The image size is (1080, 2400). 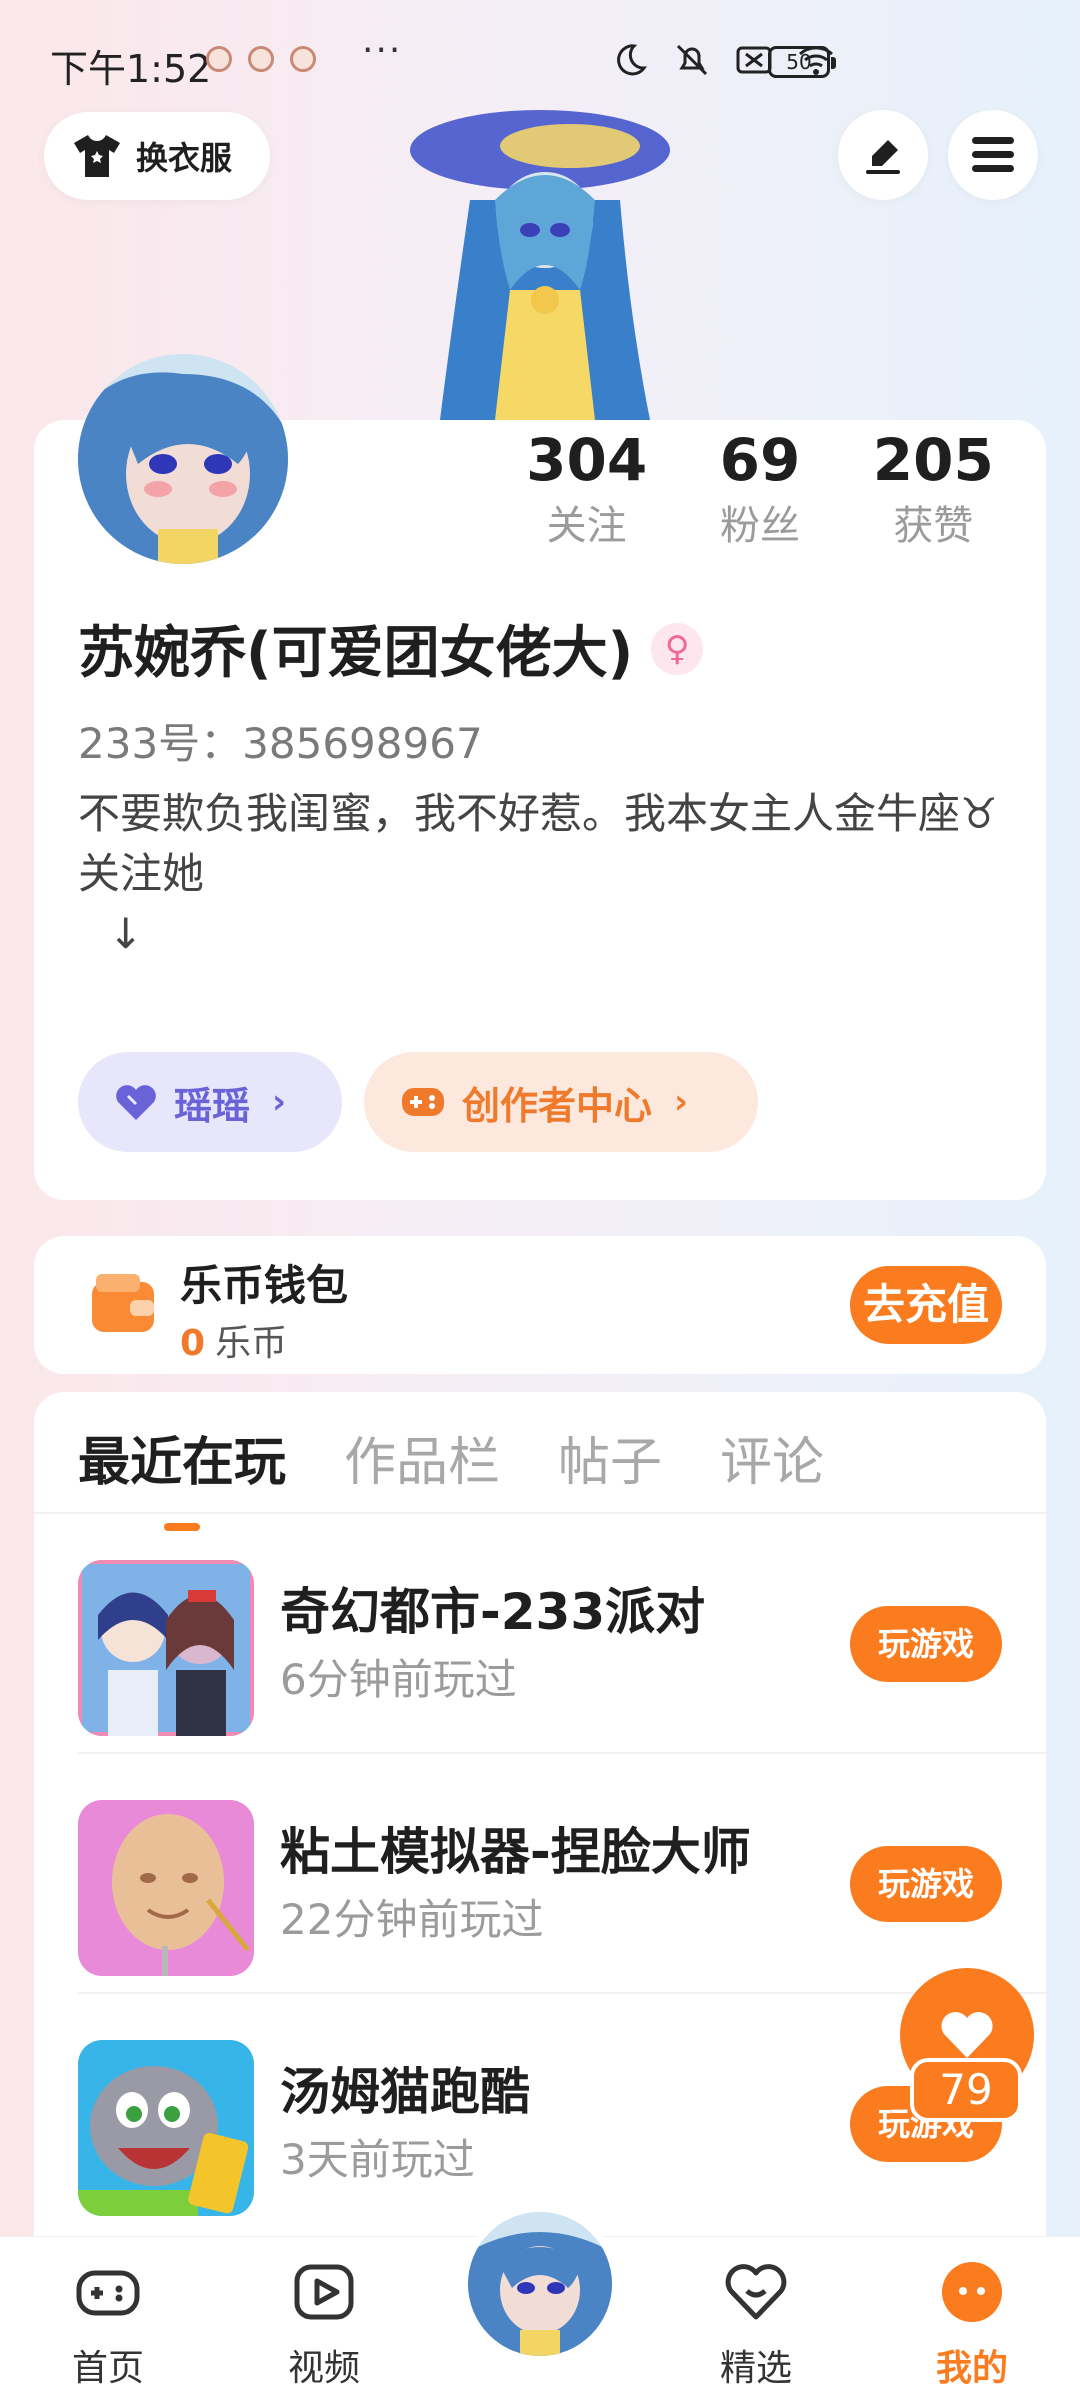 I want to click on avatar-character-image, so click(x=545, y=255).